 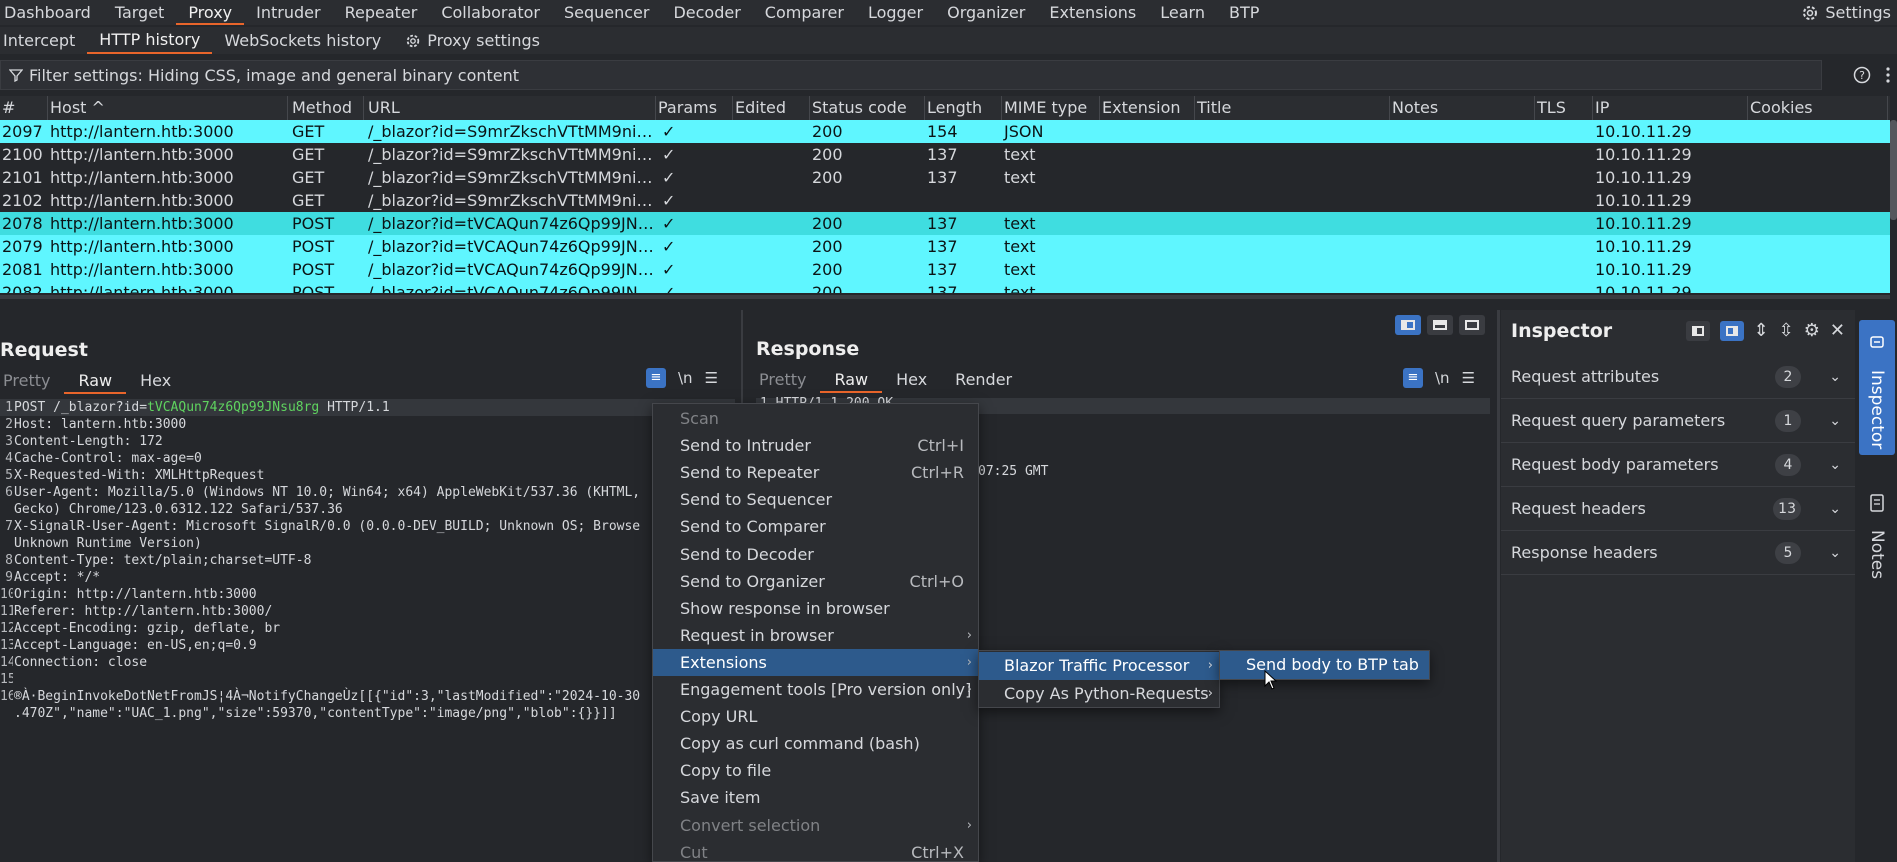 What do you see at coordinates (1893, 170) in the screenshot?
I see `table-scrollbar` at bounding box center [1893, 170].